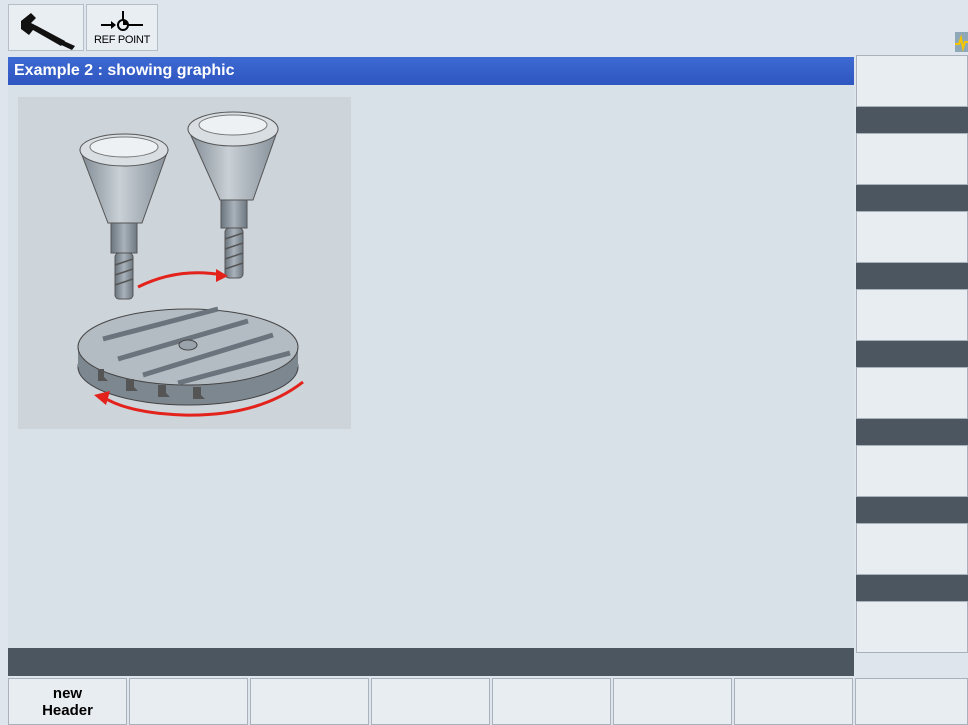  Describe the element at coordinates (961, 42) in the screenshot. I see `alarm-status-icon` at that location.